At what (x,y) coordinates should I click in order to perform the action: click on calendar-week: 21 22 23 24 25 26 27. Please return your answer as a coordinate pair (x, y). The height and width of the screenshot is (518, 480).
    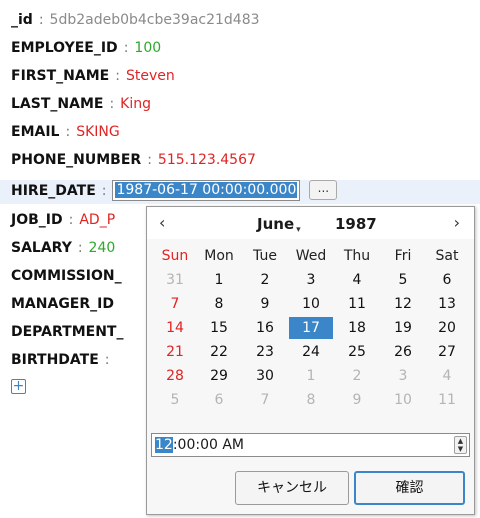
    Looking at the image, I should click on (311, 352).